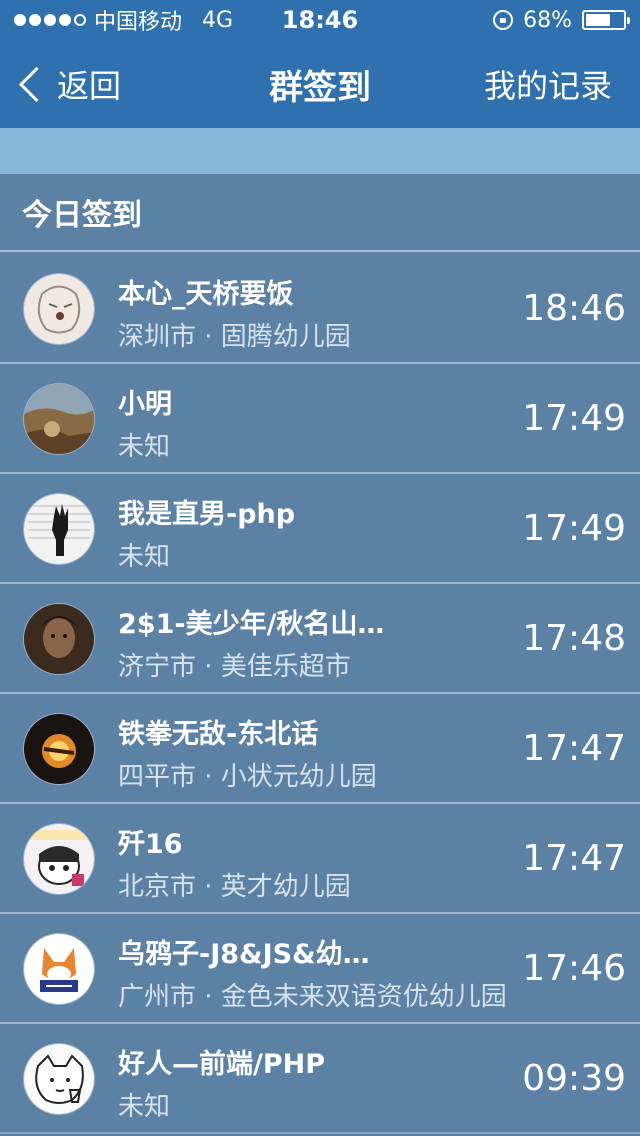  I want to click on member-name: 歼16, so click(150, 844).